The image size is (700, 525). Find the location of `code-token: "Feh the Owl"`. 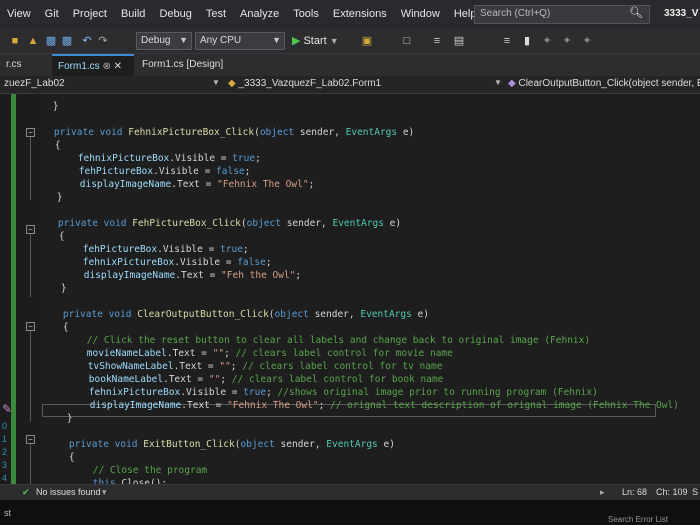

code-token: "Feh the Owl" is located at coordinates (258, 275).